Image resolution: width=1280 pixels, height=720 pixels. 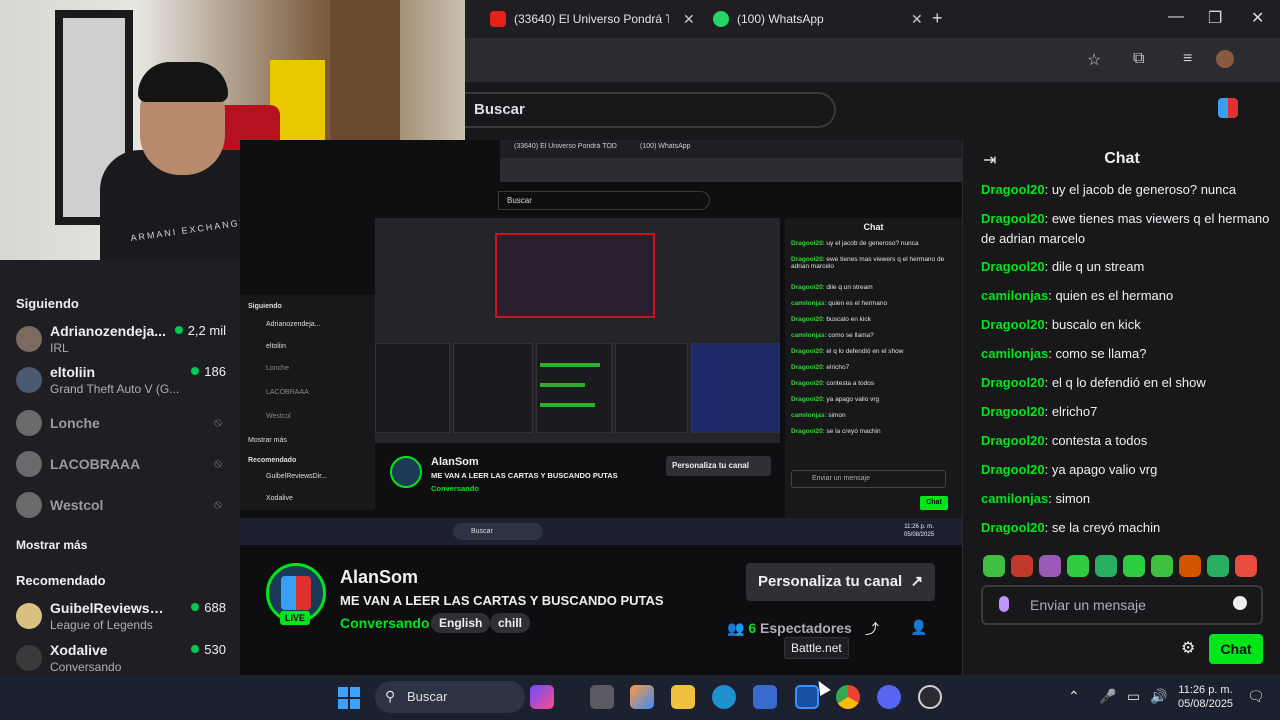 What do you see at coordinates (121, 425) in the screenshot?
I see `sidebar-channel: Lonche ⦸` at bounding box center [121, 425].